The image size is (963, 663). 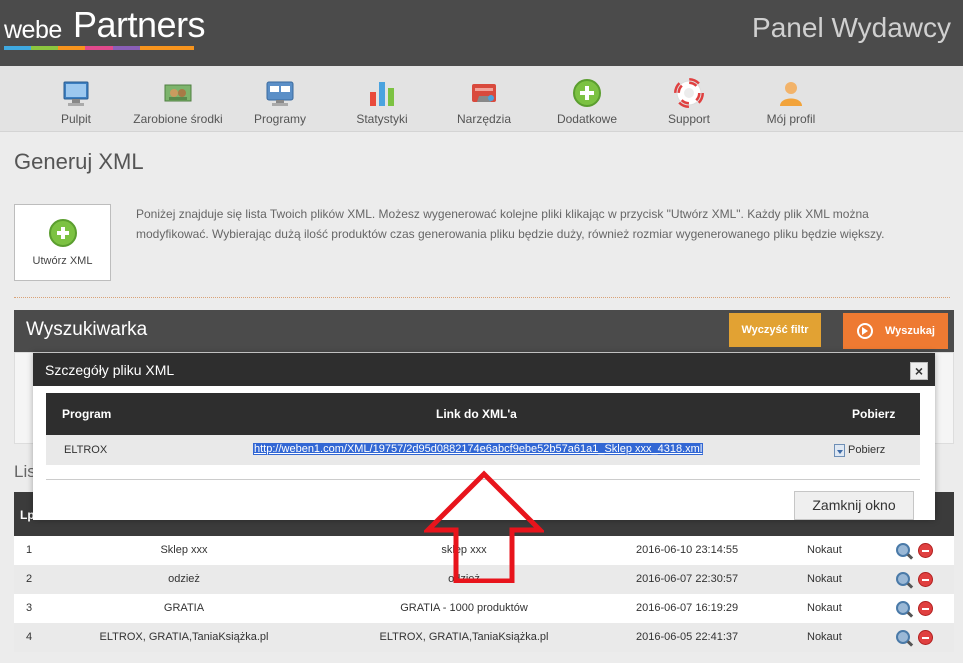 What do you see at coordinates (87, 414) in the screenshot?
I see `column-header-program: Program` at bounding box center [87, 414].